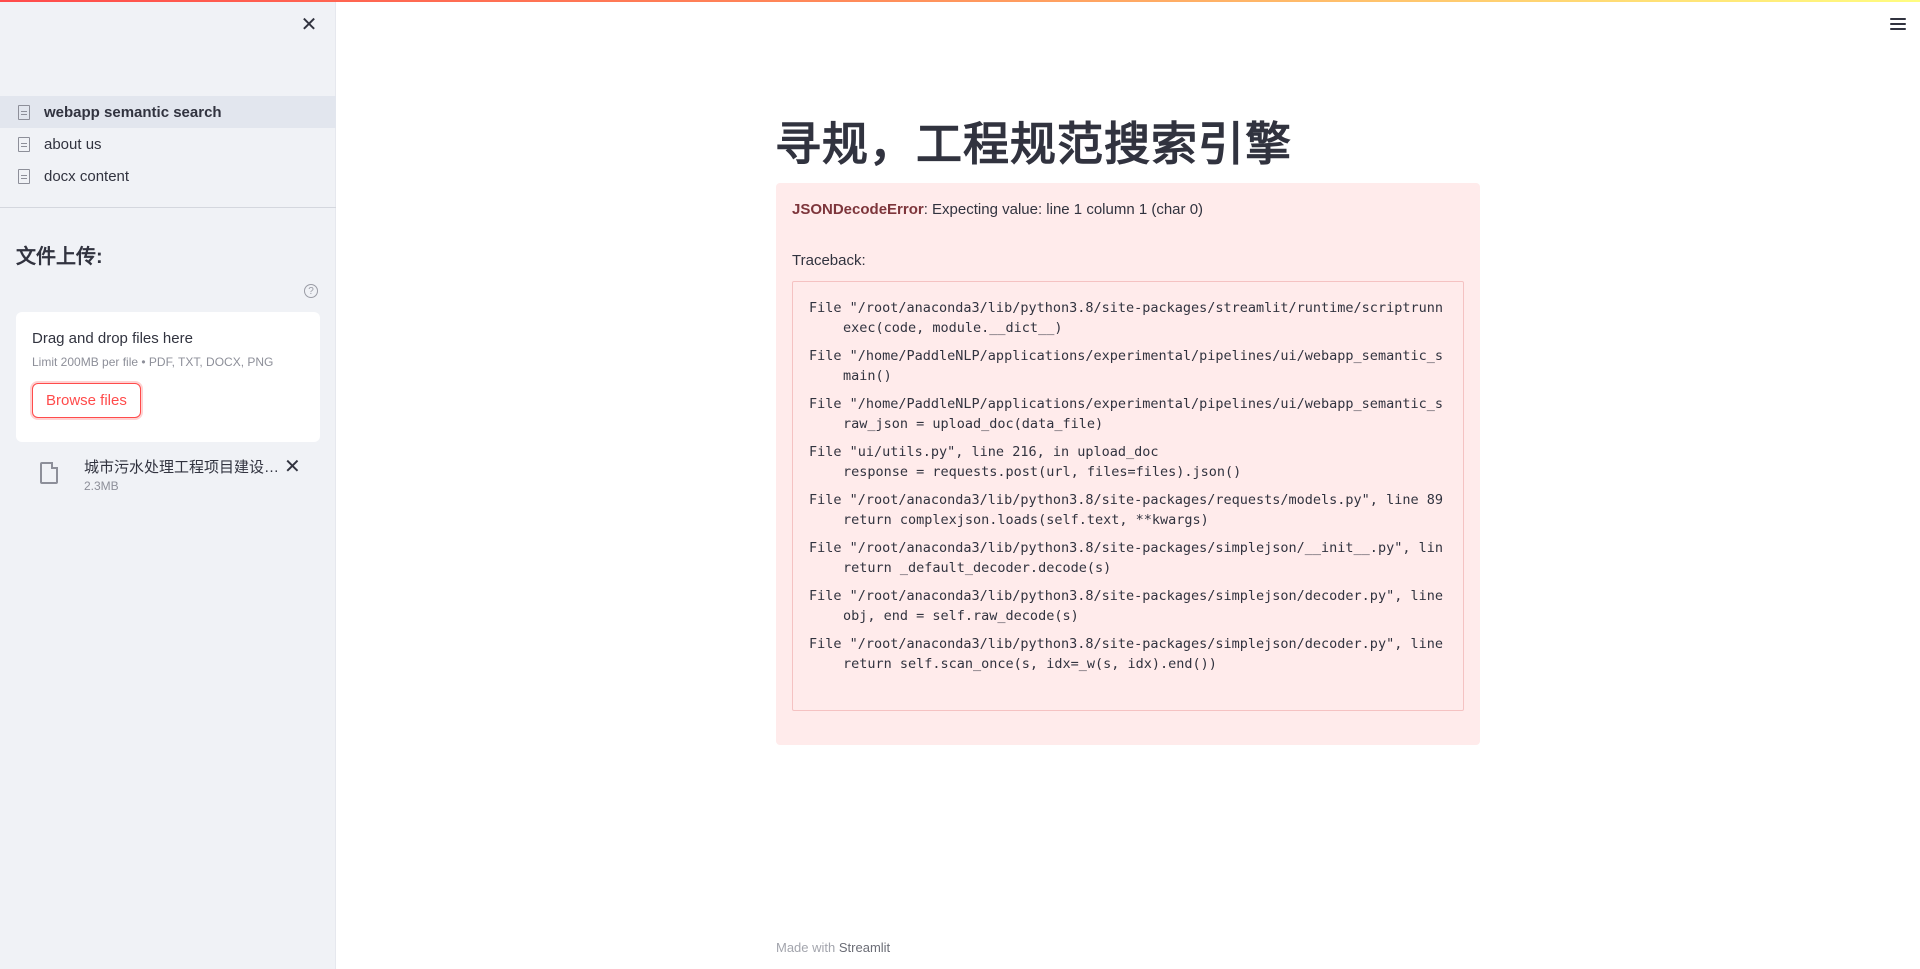  I want to click on hamburger-menu-icon, so click(1898, 24).